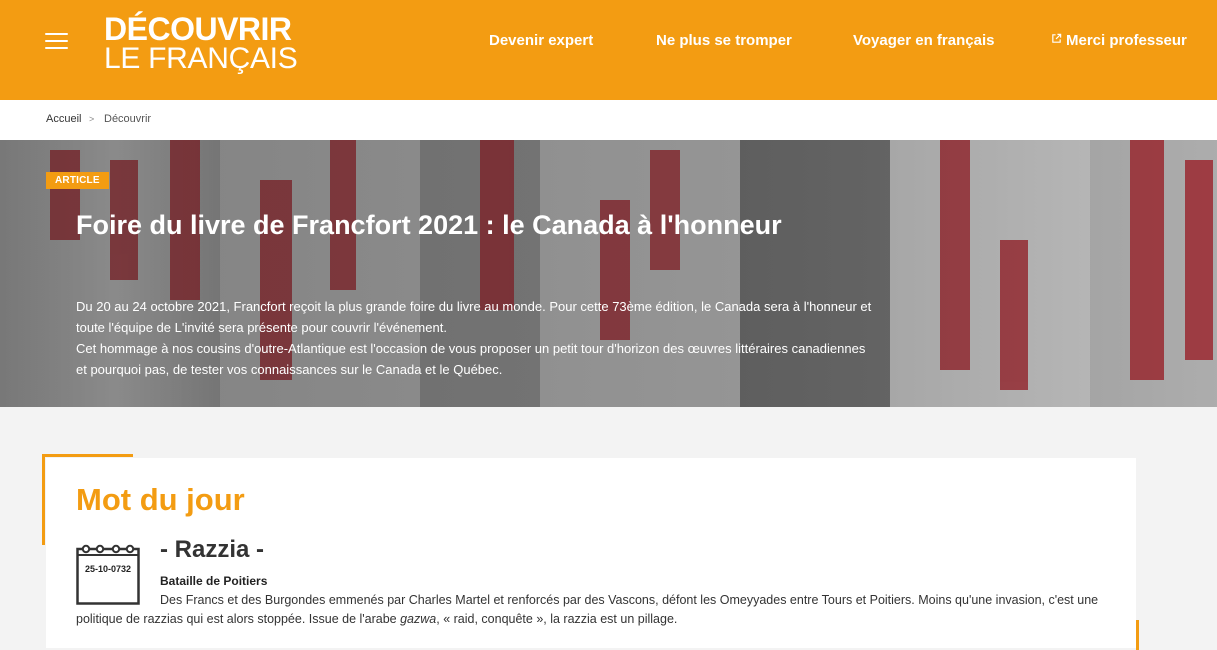  Describe the element at coordinates (541, 41) in the screenshot. I see `nav-devenir-expert: Devenir expert` at that location.